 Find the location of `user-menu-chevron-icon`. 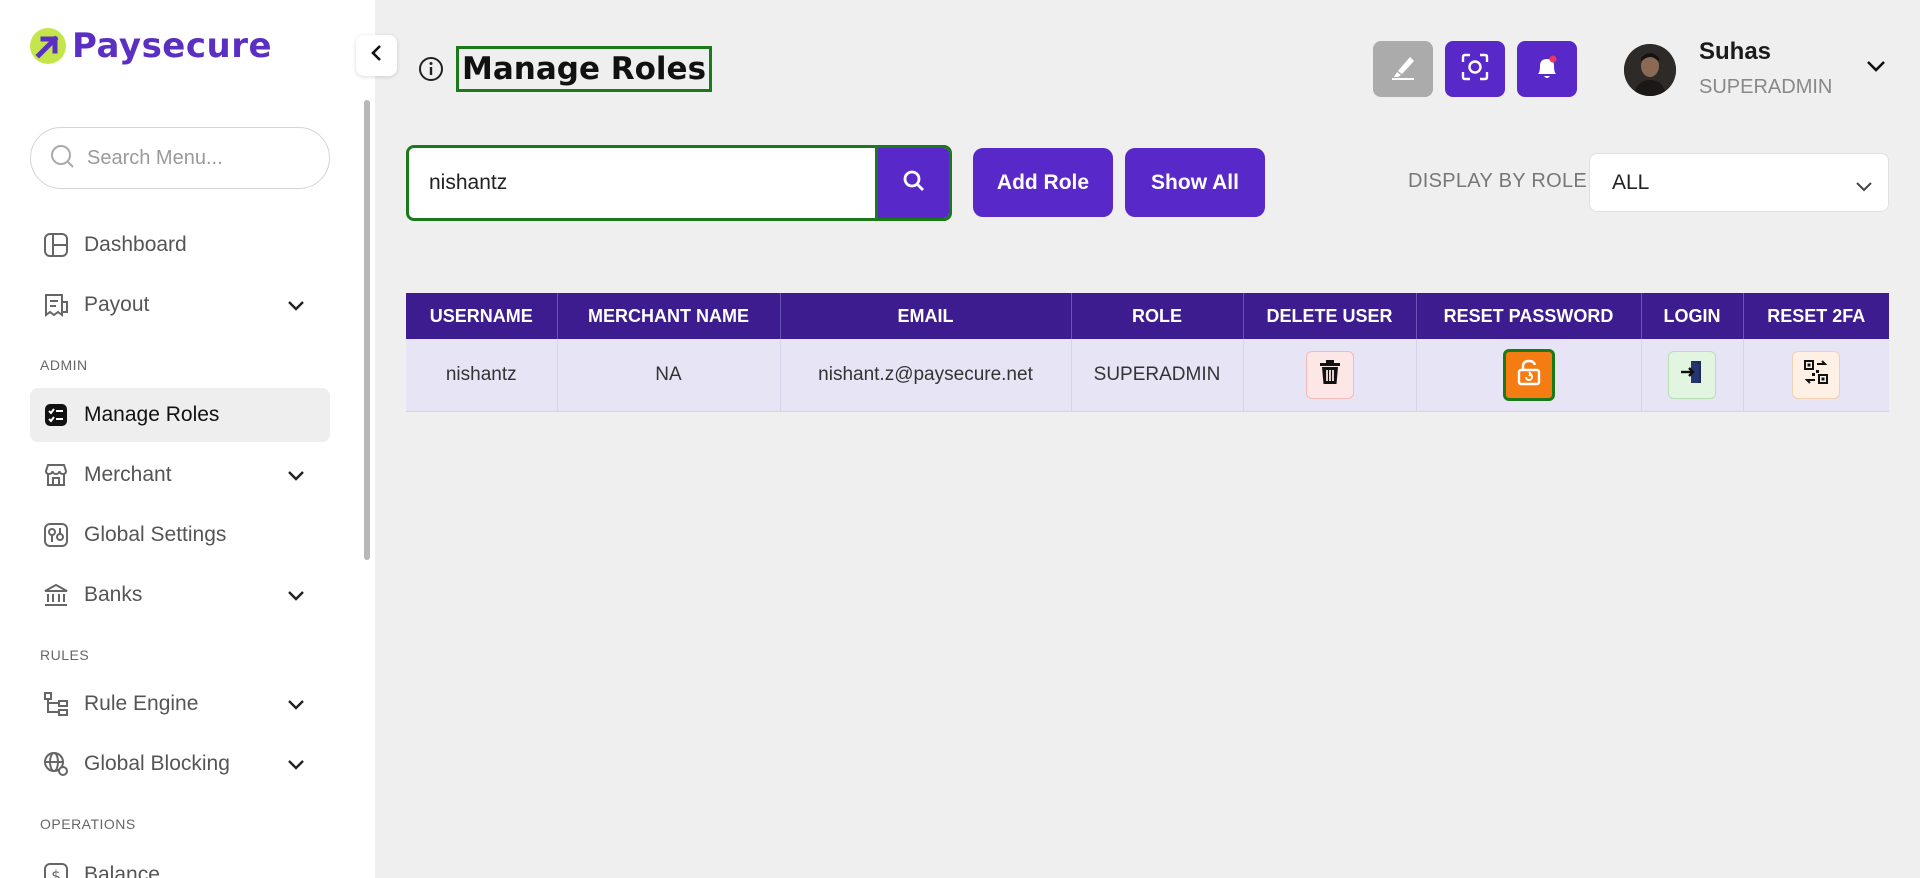

user-menu-chevron-icon is located at coordinates (1876, 68).